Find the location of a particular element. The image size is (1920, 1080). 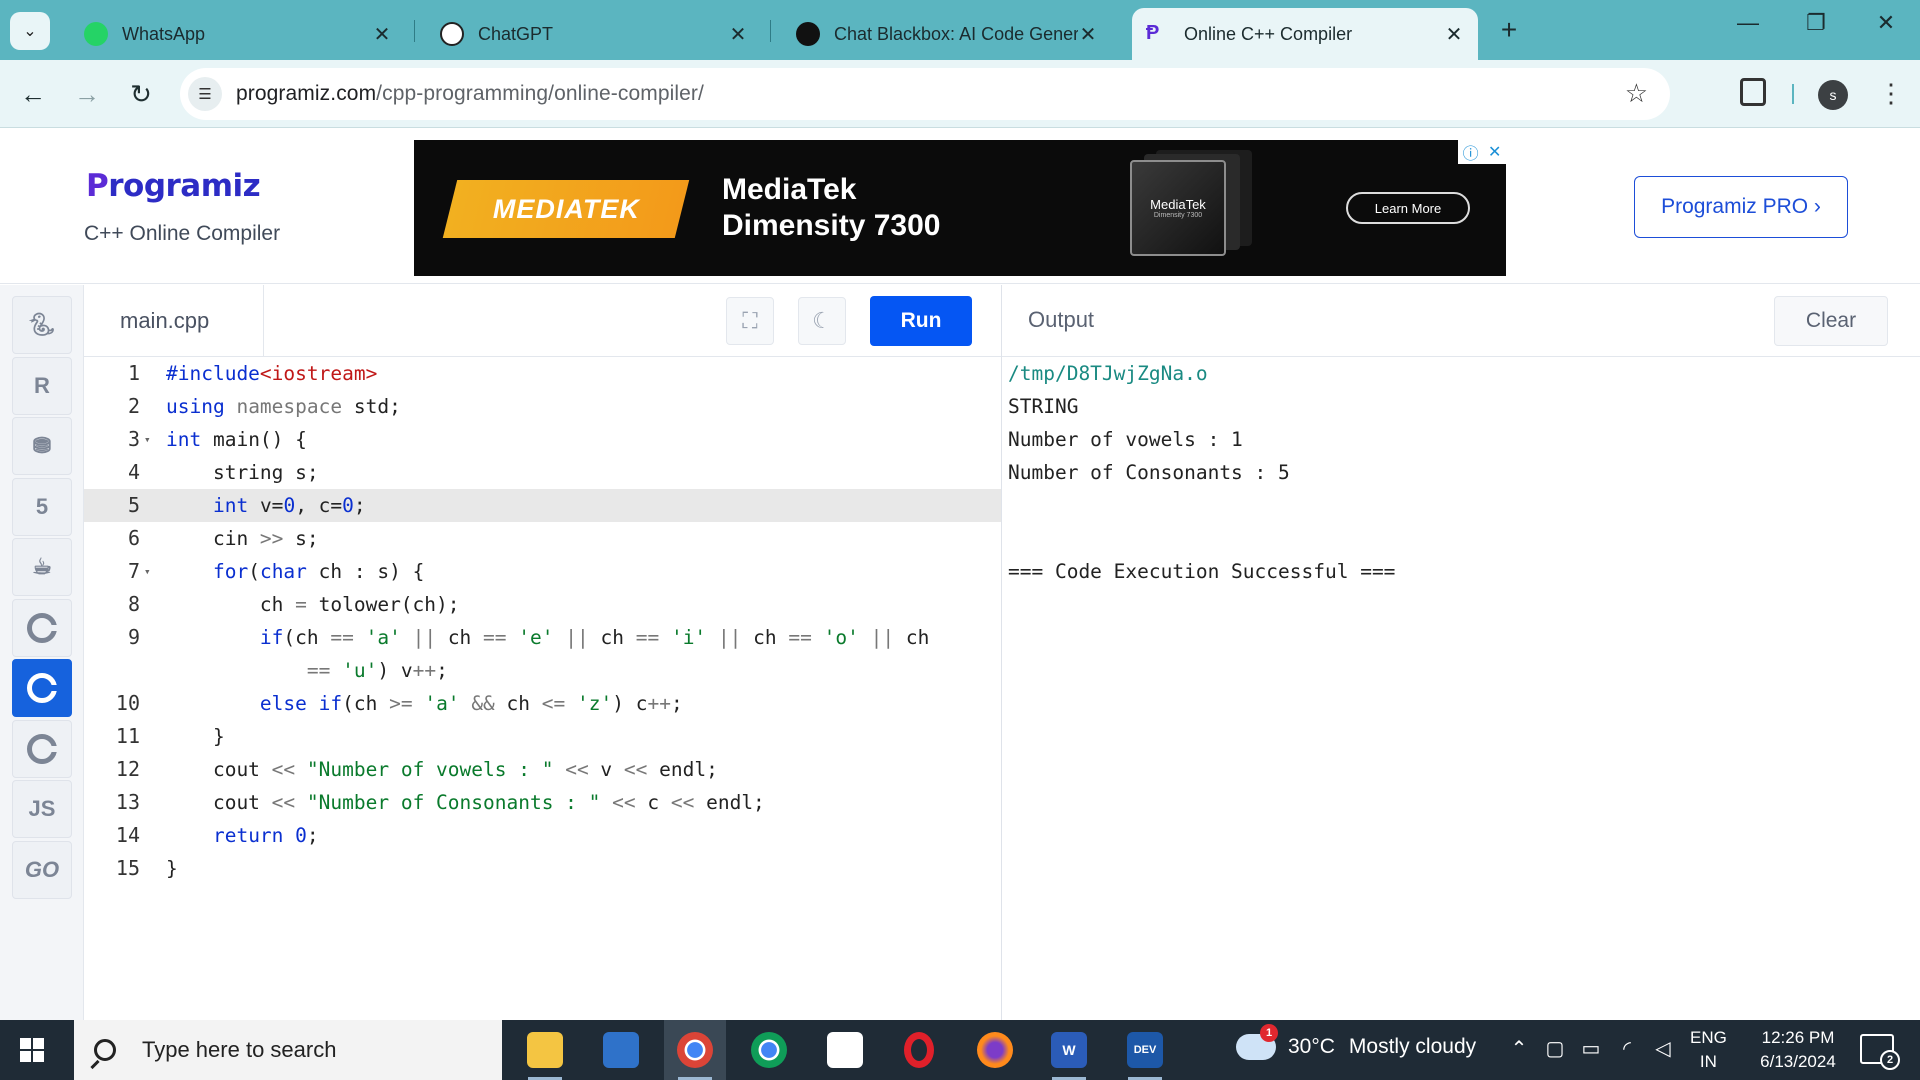

volume-muted-icon: ◁ is located at coordinates (1663, 1048).